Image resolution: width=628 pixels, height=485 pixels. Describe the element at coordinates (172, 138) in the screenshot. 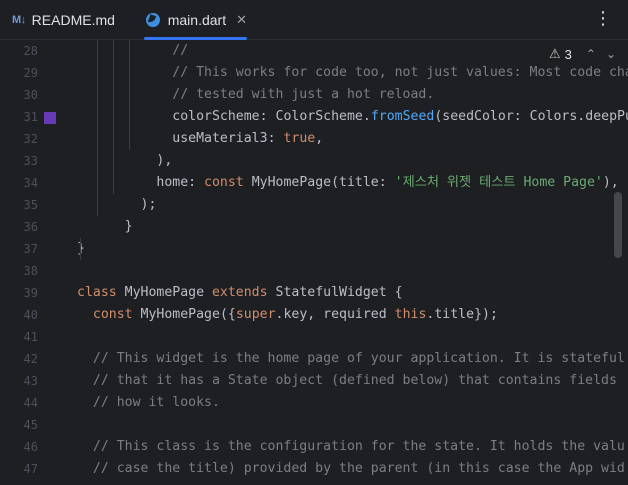

I see `code-token: useMaterial3` at that location.